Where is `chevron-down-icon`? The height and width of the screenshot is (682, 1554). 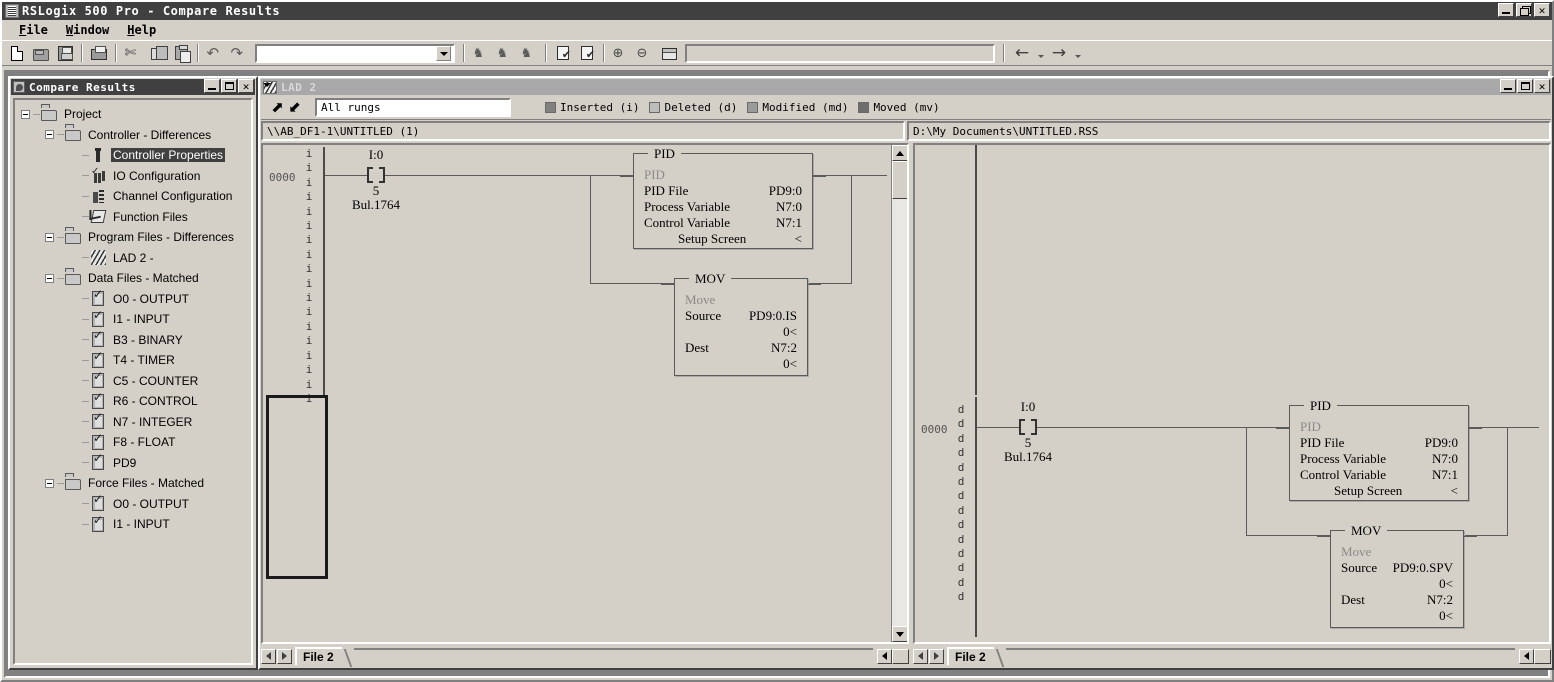 chevron-down-icon is located at coordinates (443, 53).